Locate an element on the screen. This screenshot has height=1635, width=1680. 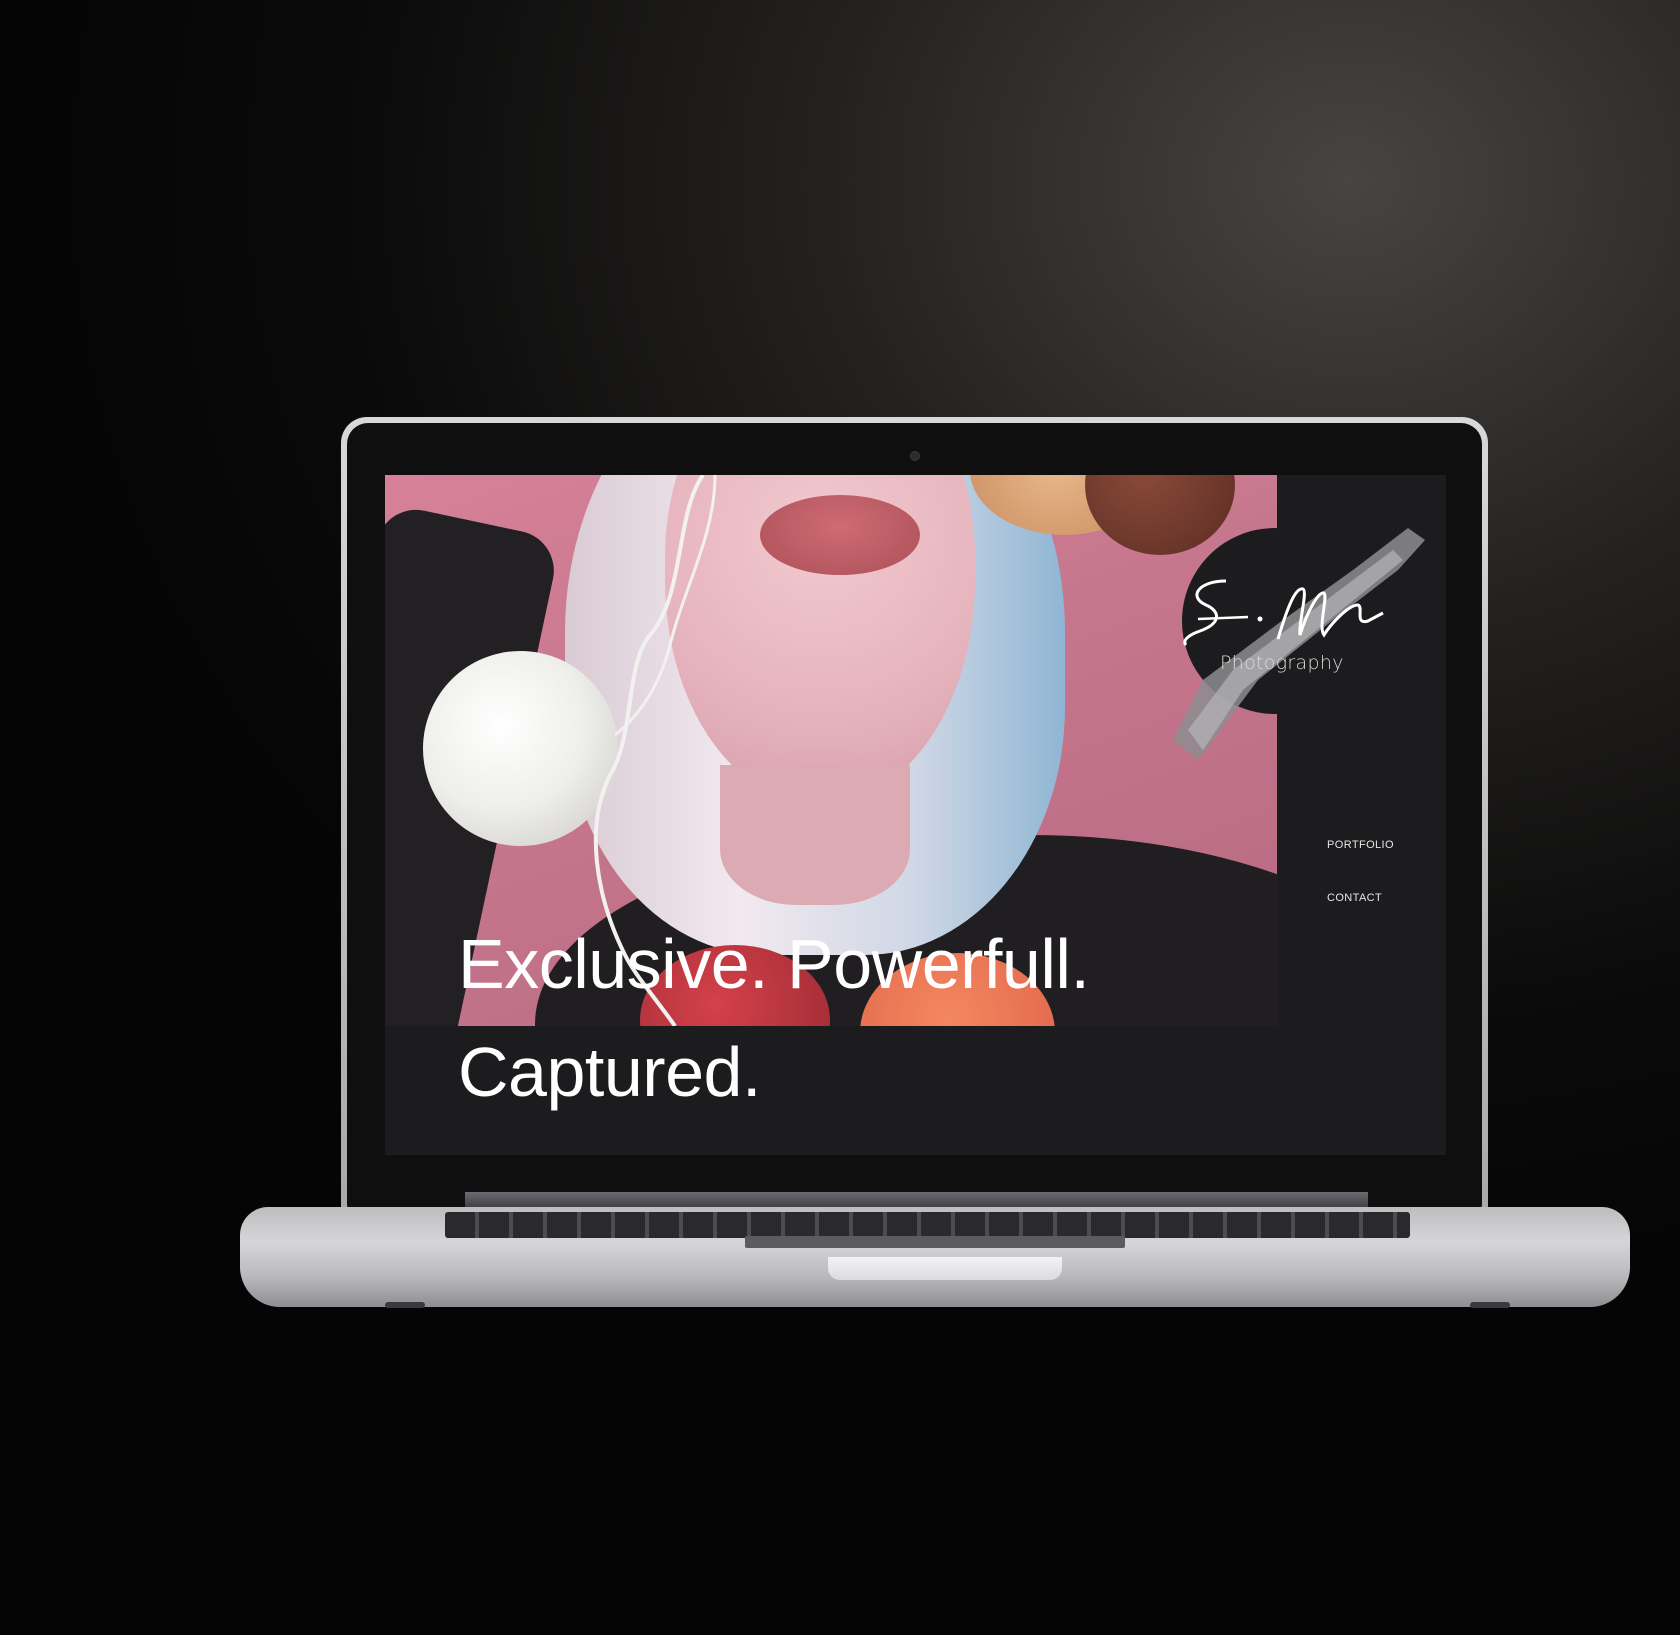
headline-line-1: Exclusive. Powerfull. is located at coordinates (774, 964).